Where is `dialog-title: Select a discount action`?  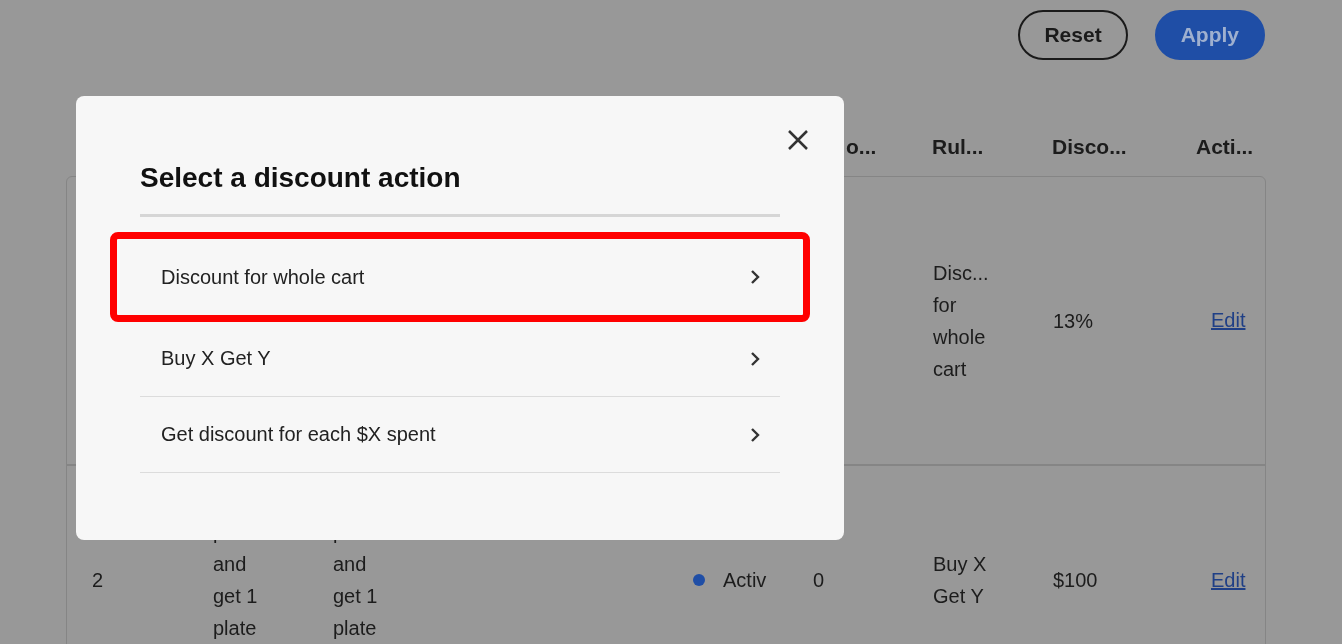 dialog-title: Select a discount action is located at coordinates (460, 189).